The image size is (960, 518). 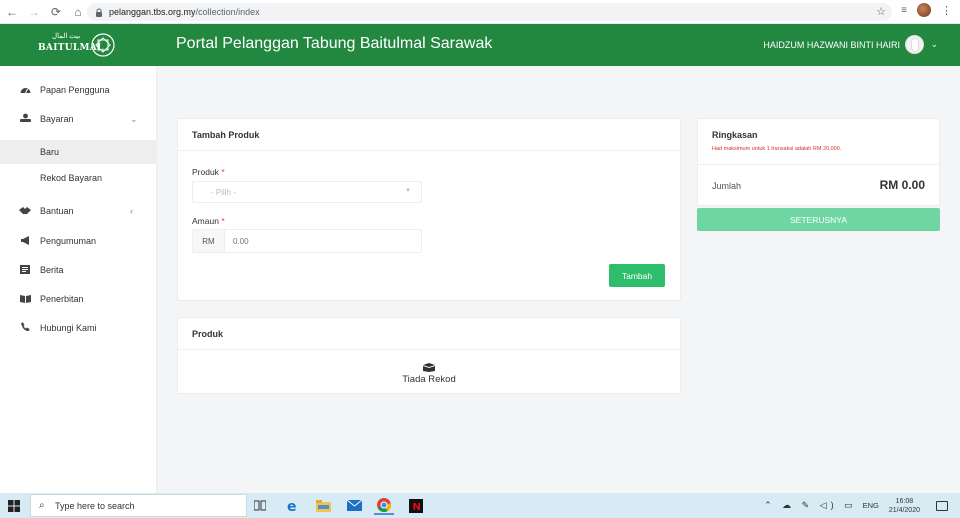 What do you see at coordinates (637, 275) in the screenshot?
I see `tambah-button: Tambah` at bounding box center [637, 275].